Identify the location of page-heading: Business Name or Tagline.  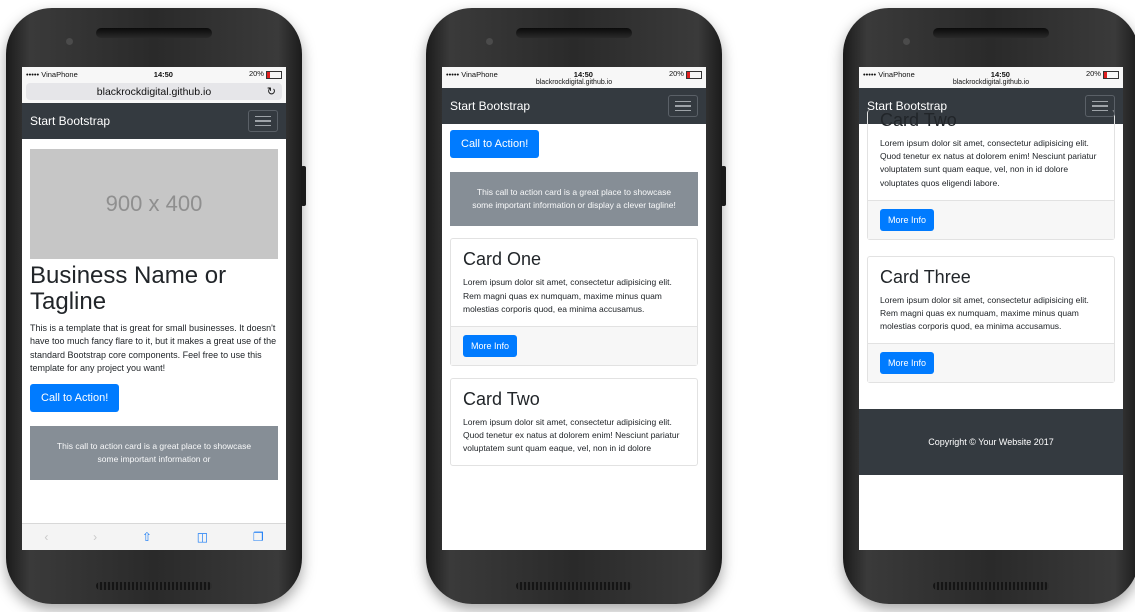
(128, 289).